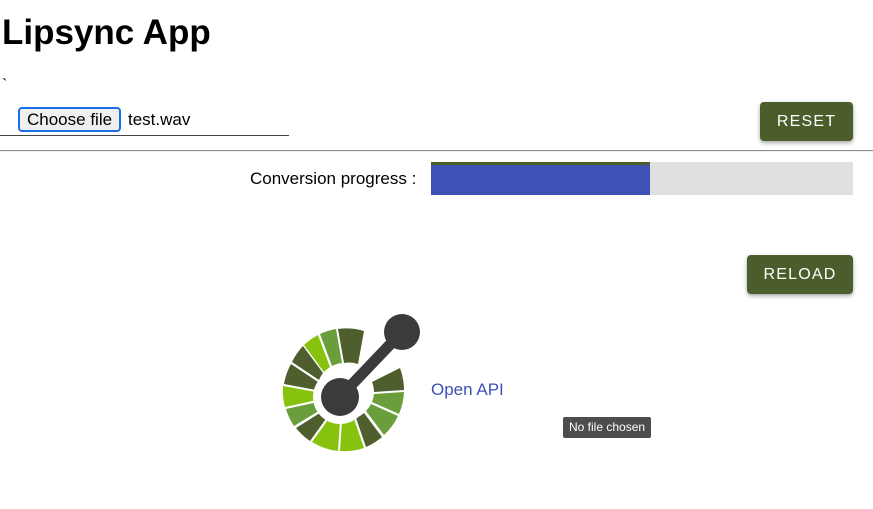  Describe the element at coordinates (800, 274) in the screenshot. I see `reload-button: RELOAD` at that location.